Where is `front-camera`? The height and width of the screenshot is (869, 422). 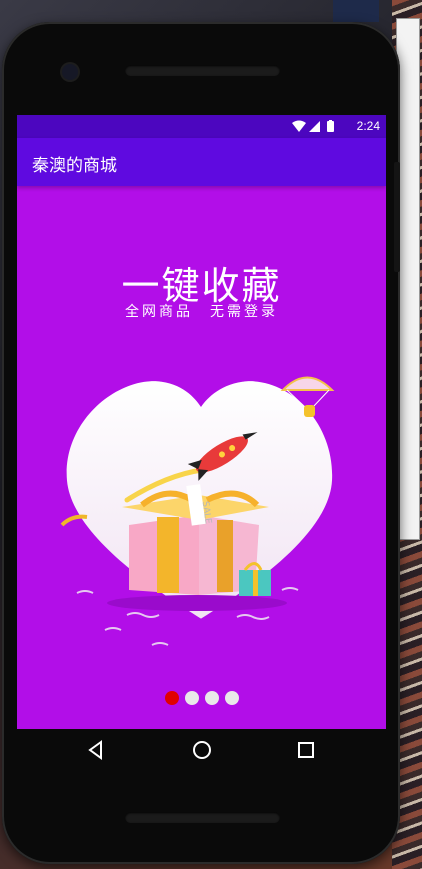
front-camera is located at coordinates (70, 72).